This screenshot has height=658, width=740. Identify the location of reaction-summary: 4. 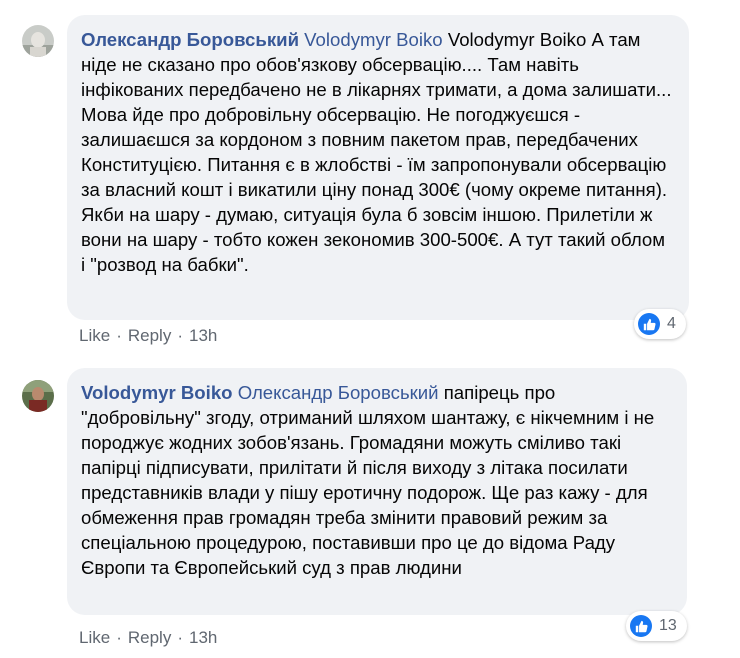
(660, 324).